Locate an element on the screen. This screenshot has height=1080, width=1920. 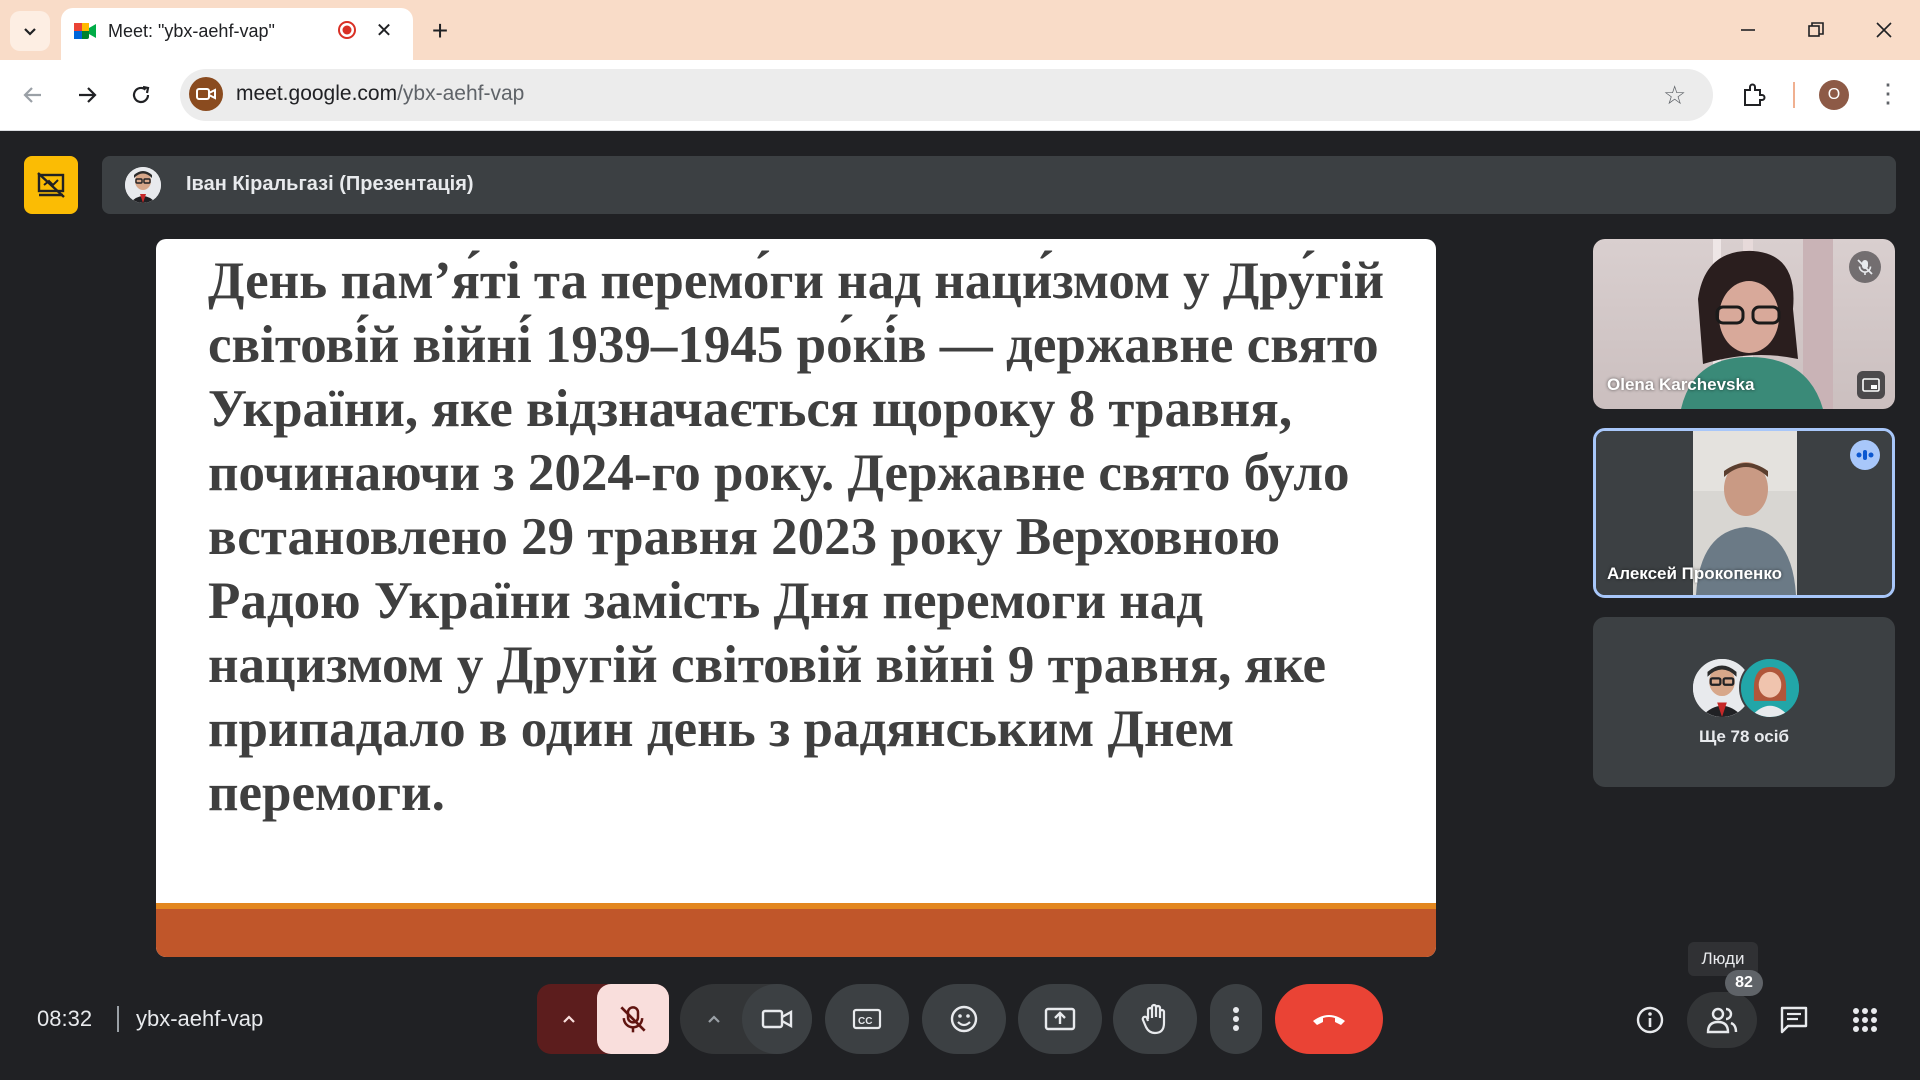
chat-icon is located at coordinates (1794, 1020).